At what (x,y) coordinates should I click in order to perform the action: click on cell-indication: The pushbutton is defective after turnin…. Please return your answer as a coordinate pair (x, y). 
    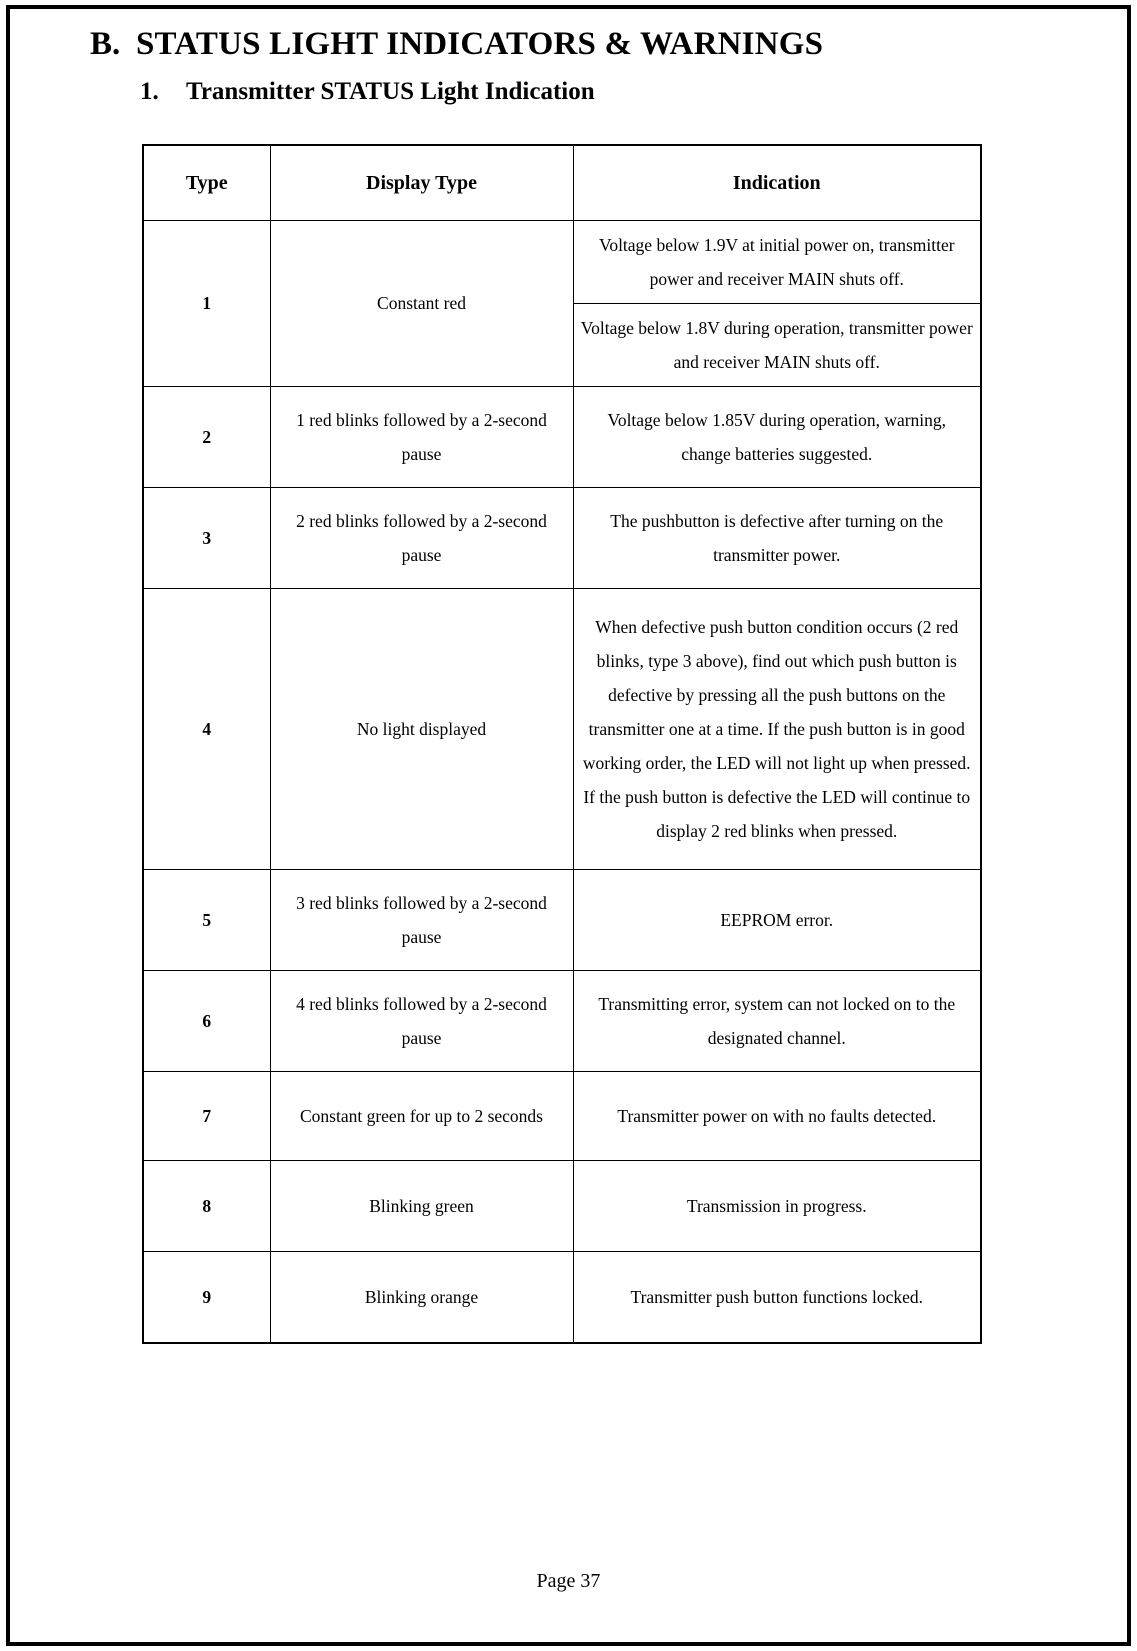
    Looking at the image, I should click on (777, 537).